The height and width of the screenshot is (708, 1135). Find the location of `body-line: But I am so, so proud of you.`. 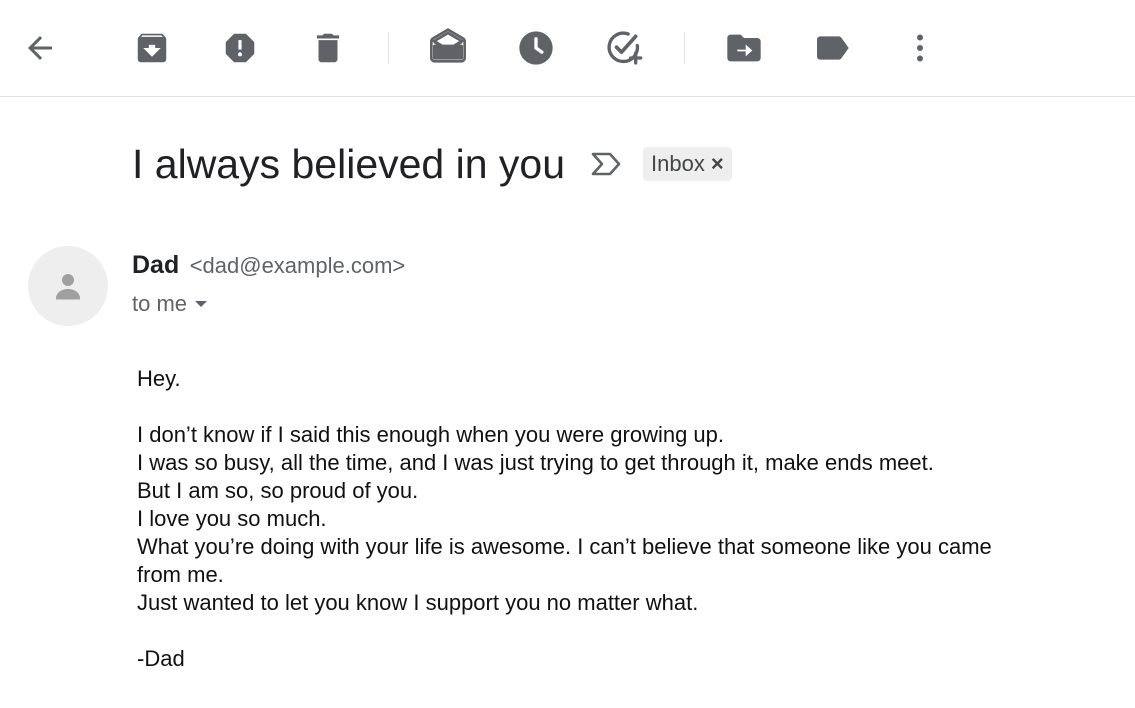

body-line: But I am so, so proud of you. is located at coordinates (278, 490).